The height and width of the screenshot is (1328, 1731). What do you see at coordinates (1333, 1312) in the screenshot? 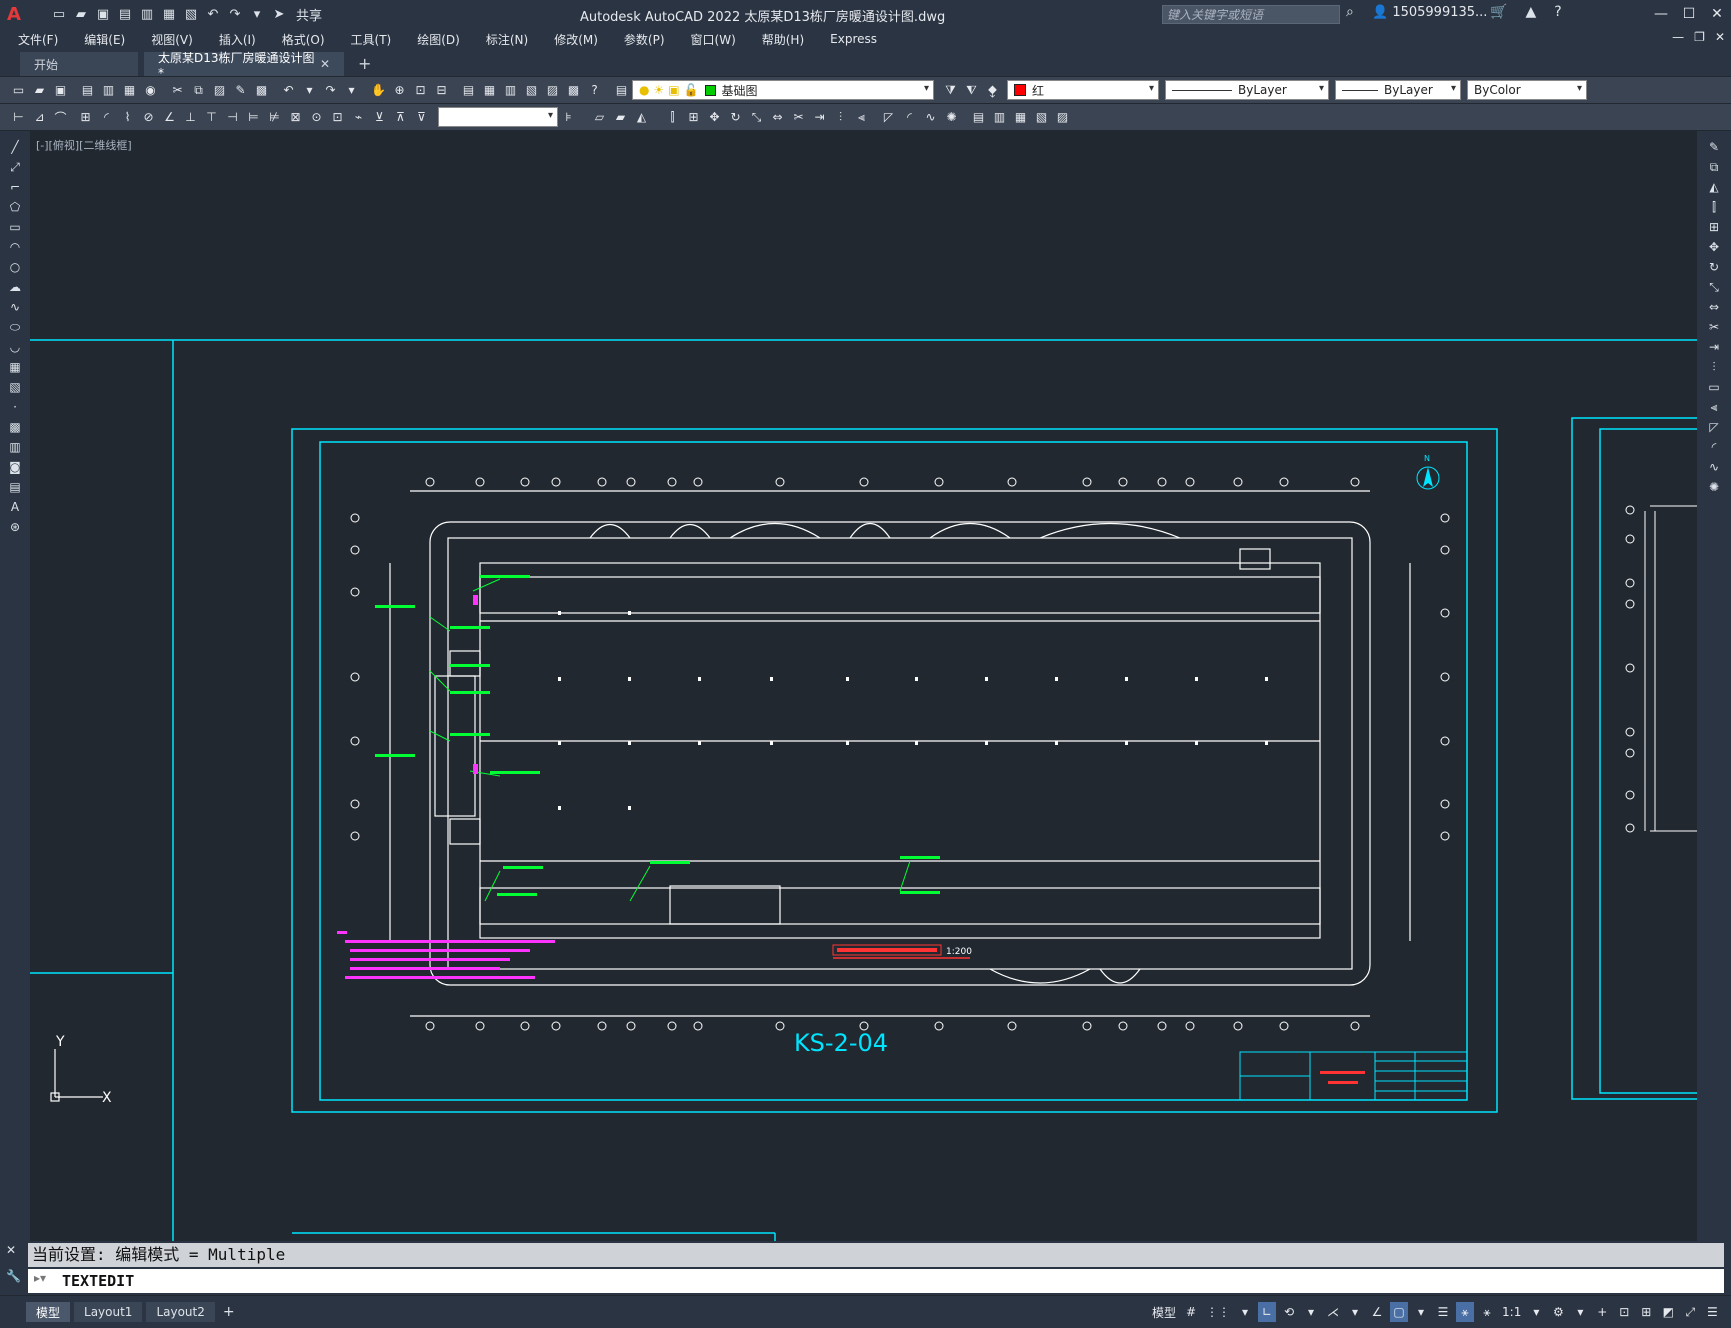
I see `isodraft-icon: ⋌` at bounding box center [1333, 1312].